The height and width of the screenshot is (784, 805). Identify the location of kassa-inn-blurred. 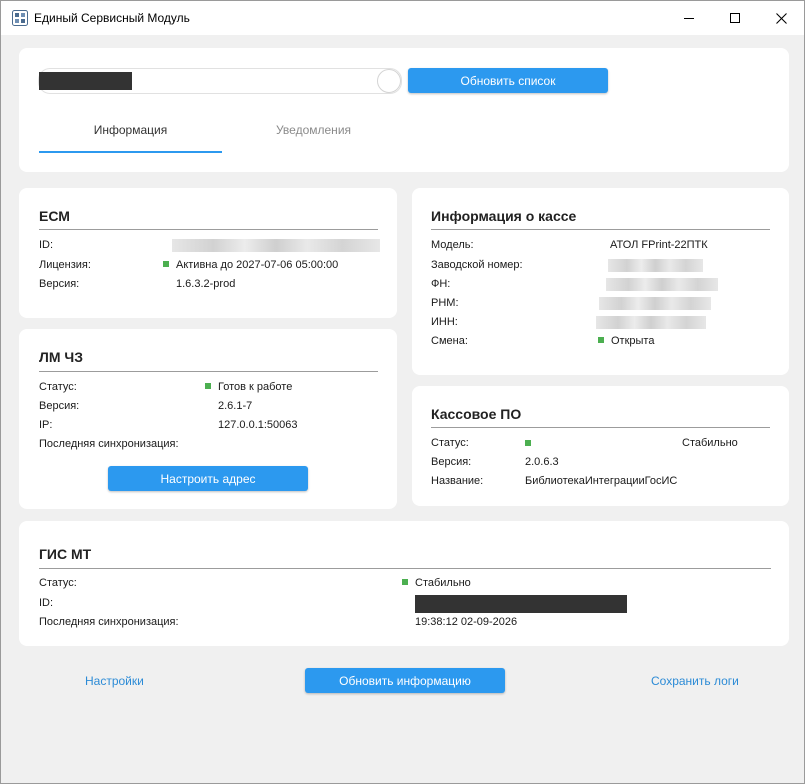
(651, 322).